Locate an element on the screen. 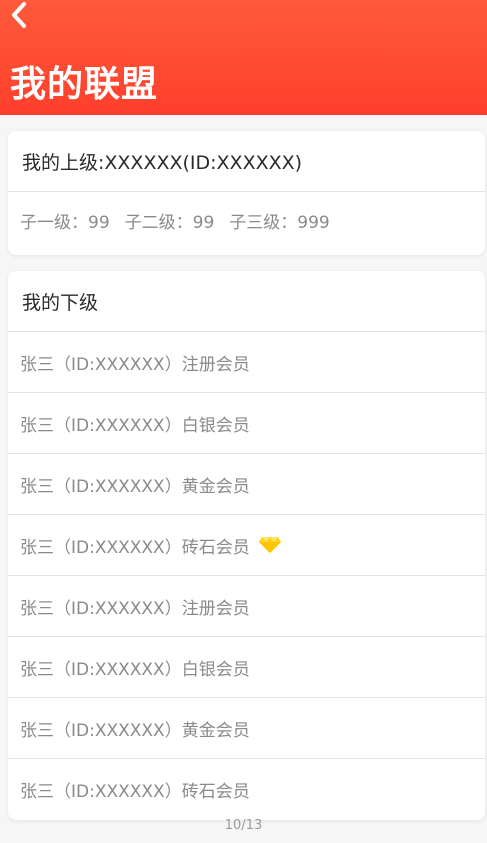  back-button is located at coordinates (20, 18).